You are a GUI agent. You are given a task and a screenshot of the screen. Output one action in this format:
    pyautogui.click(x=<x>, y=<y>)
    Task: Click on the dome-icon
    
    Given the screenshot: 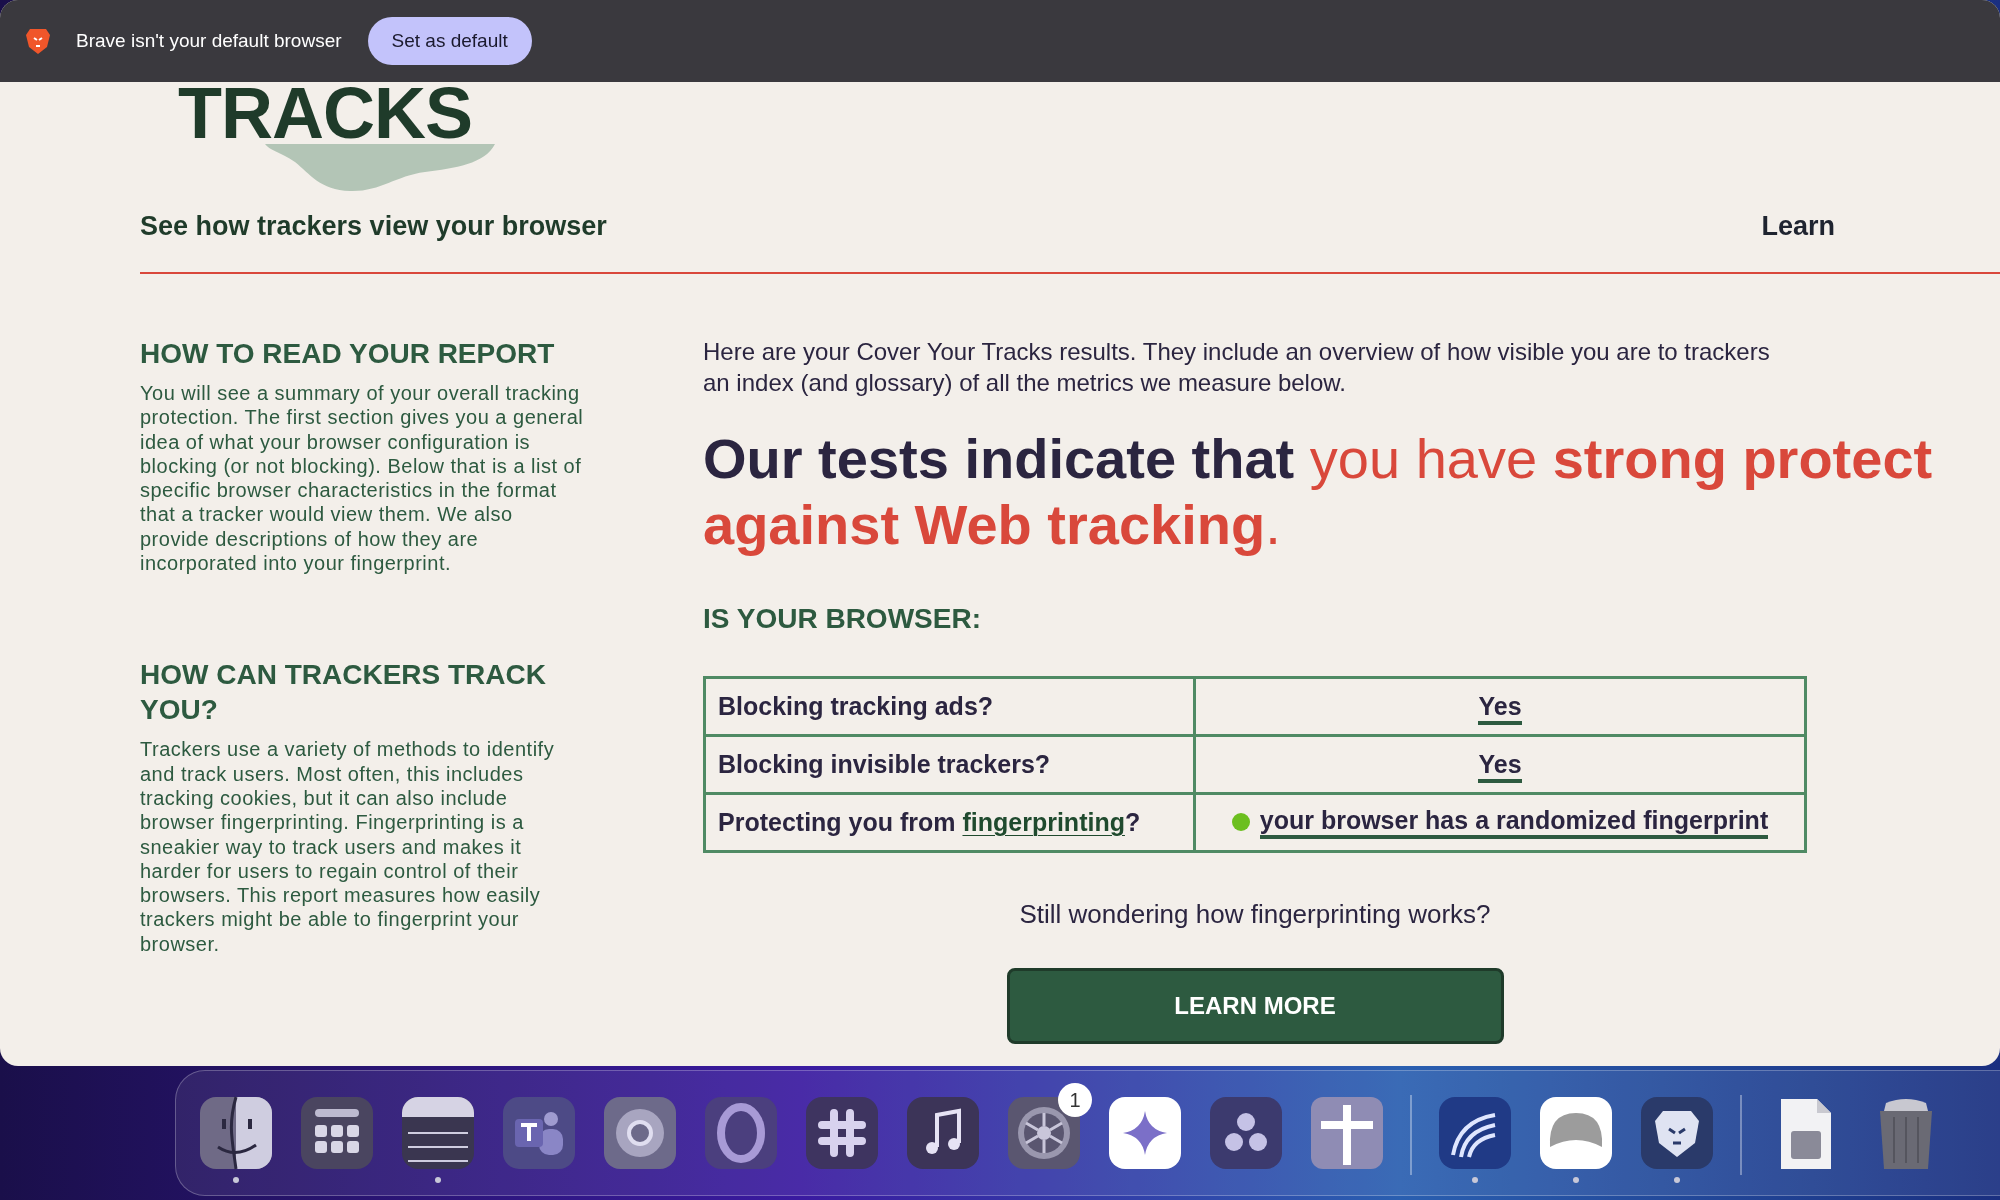 What is the action you would take?
    pyautogui.click(x=1576, y=1133)
    